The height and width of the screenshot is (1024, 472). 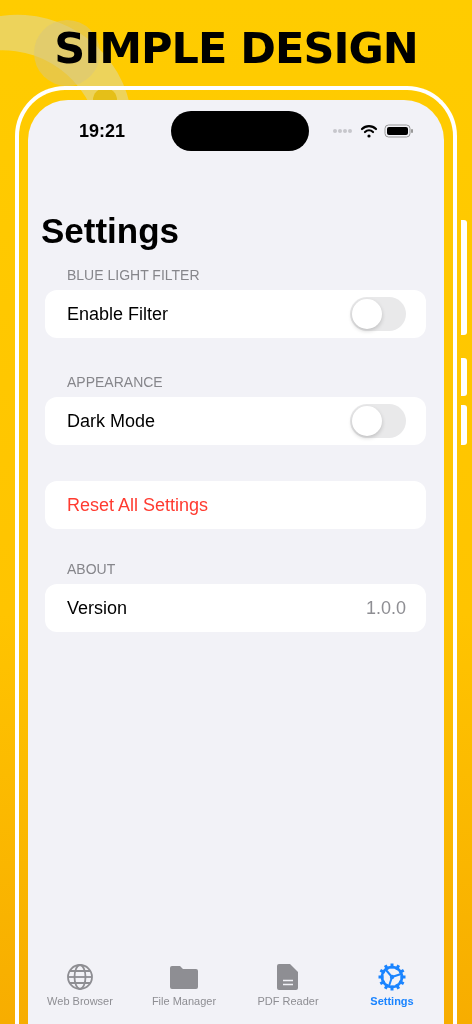 I want to click on section-header: BLUE LIGHT FILTER, so click(x=133, y=276).